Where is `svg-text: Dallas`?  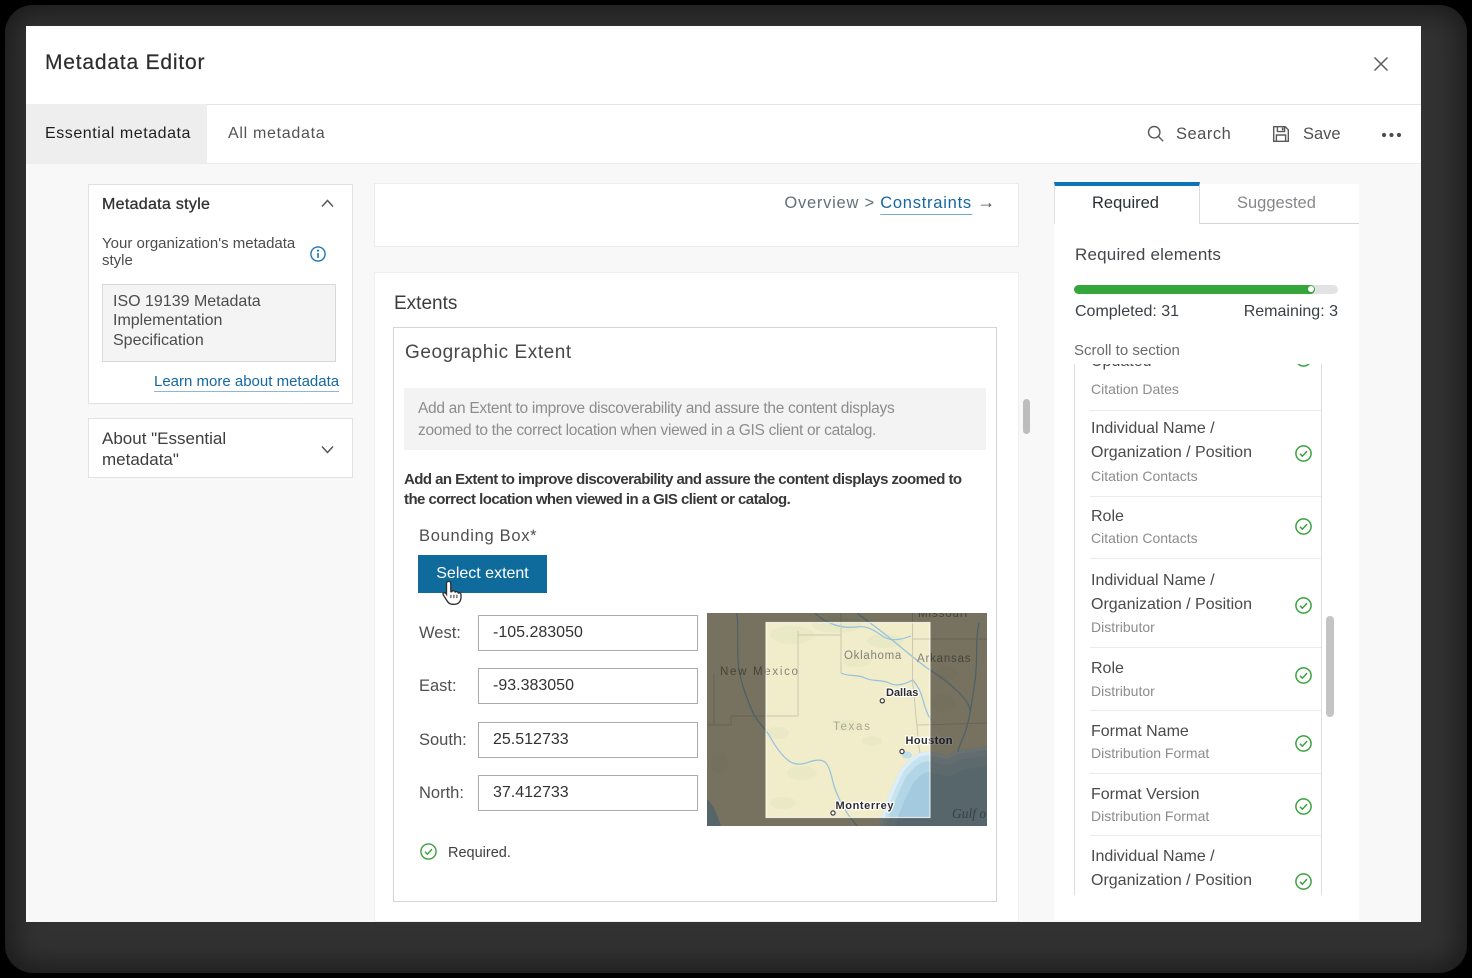 svg-text: Dallas is located at coordinates (902, 693).